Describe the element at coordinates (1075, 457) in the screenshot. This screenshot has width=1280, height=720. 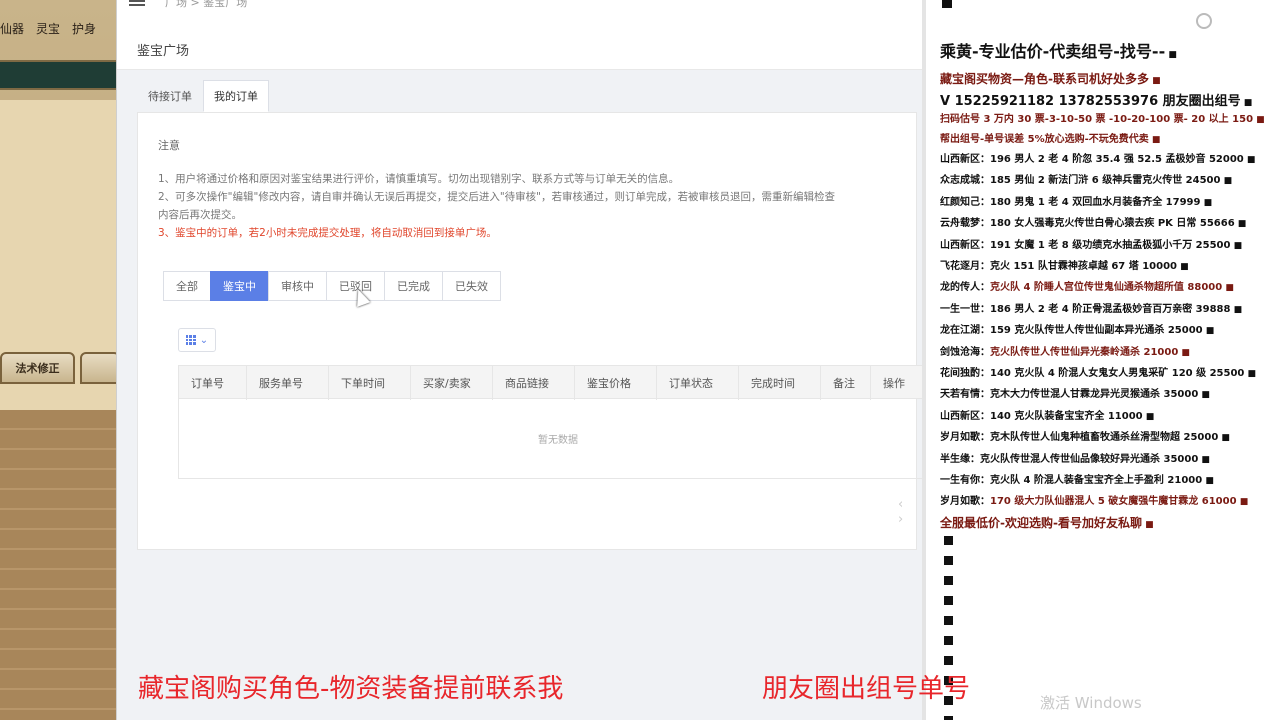
I see `chat-line: 半生缘：克火队传世混人传世仙品像较好异光通杀 35000 ■` at that location.